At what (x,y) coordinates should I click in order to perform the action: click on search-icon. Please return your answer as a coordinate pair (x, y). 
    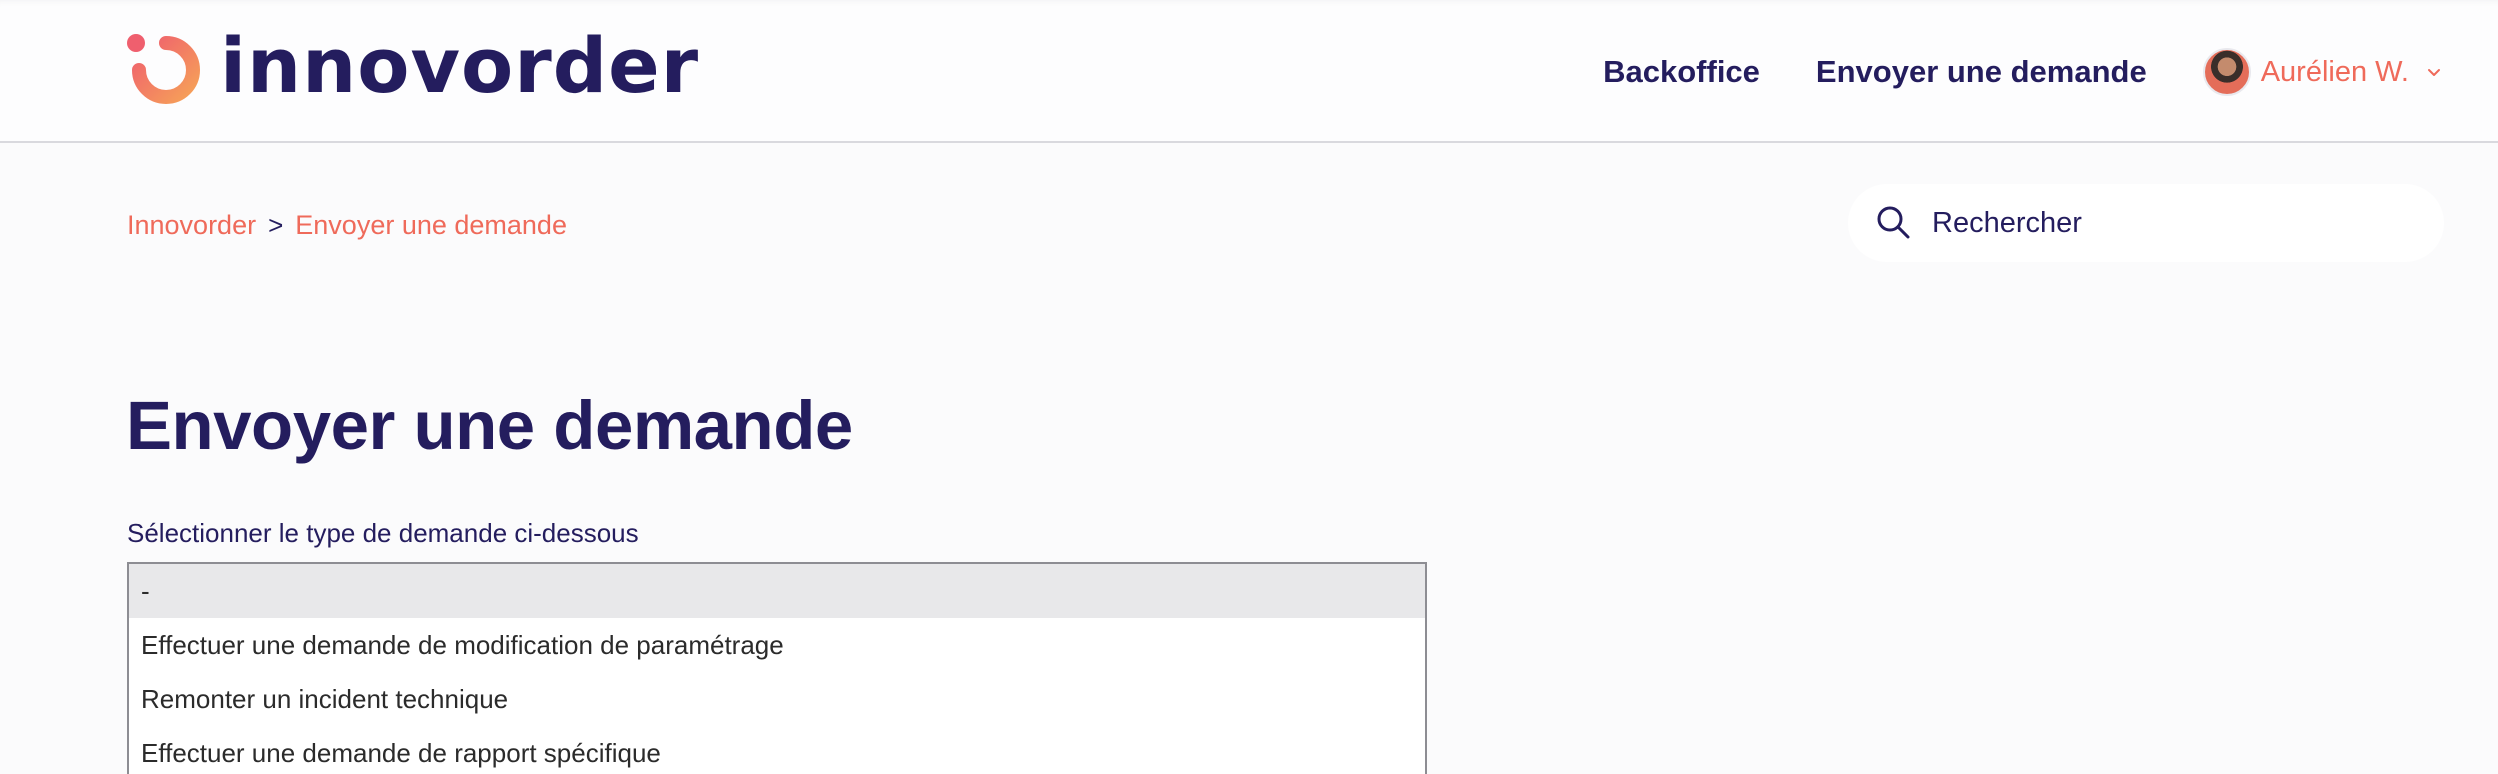
    Looking at the image, I should click on (1893, 222).